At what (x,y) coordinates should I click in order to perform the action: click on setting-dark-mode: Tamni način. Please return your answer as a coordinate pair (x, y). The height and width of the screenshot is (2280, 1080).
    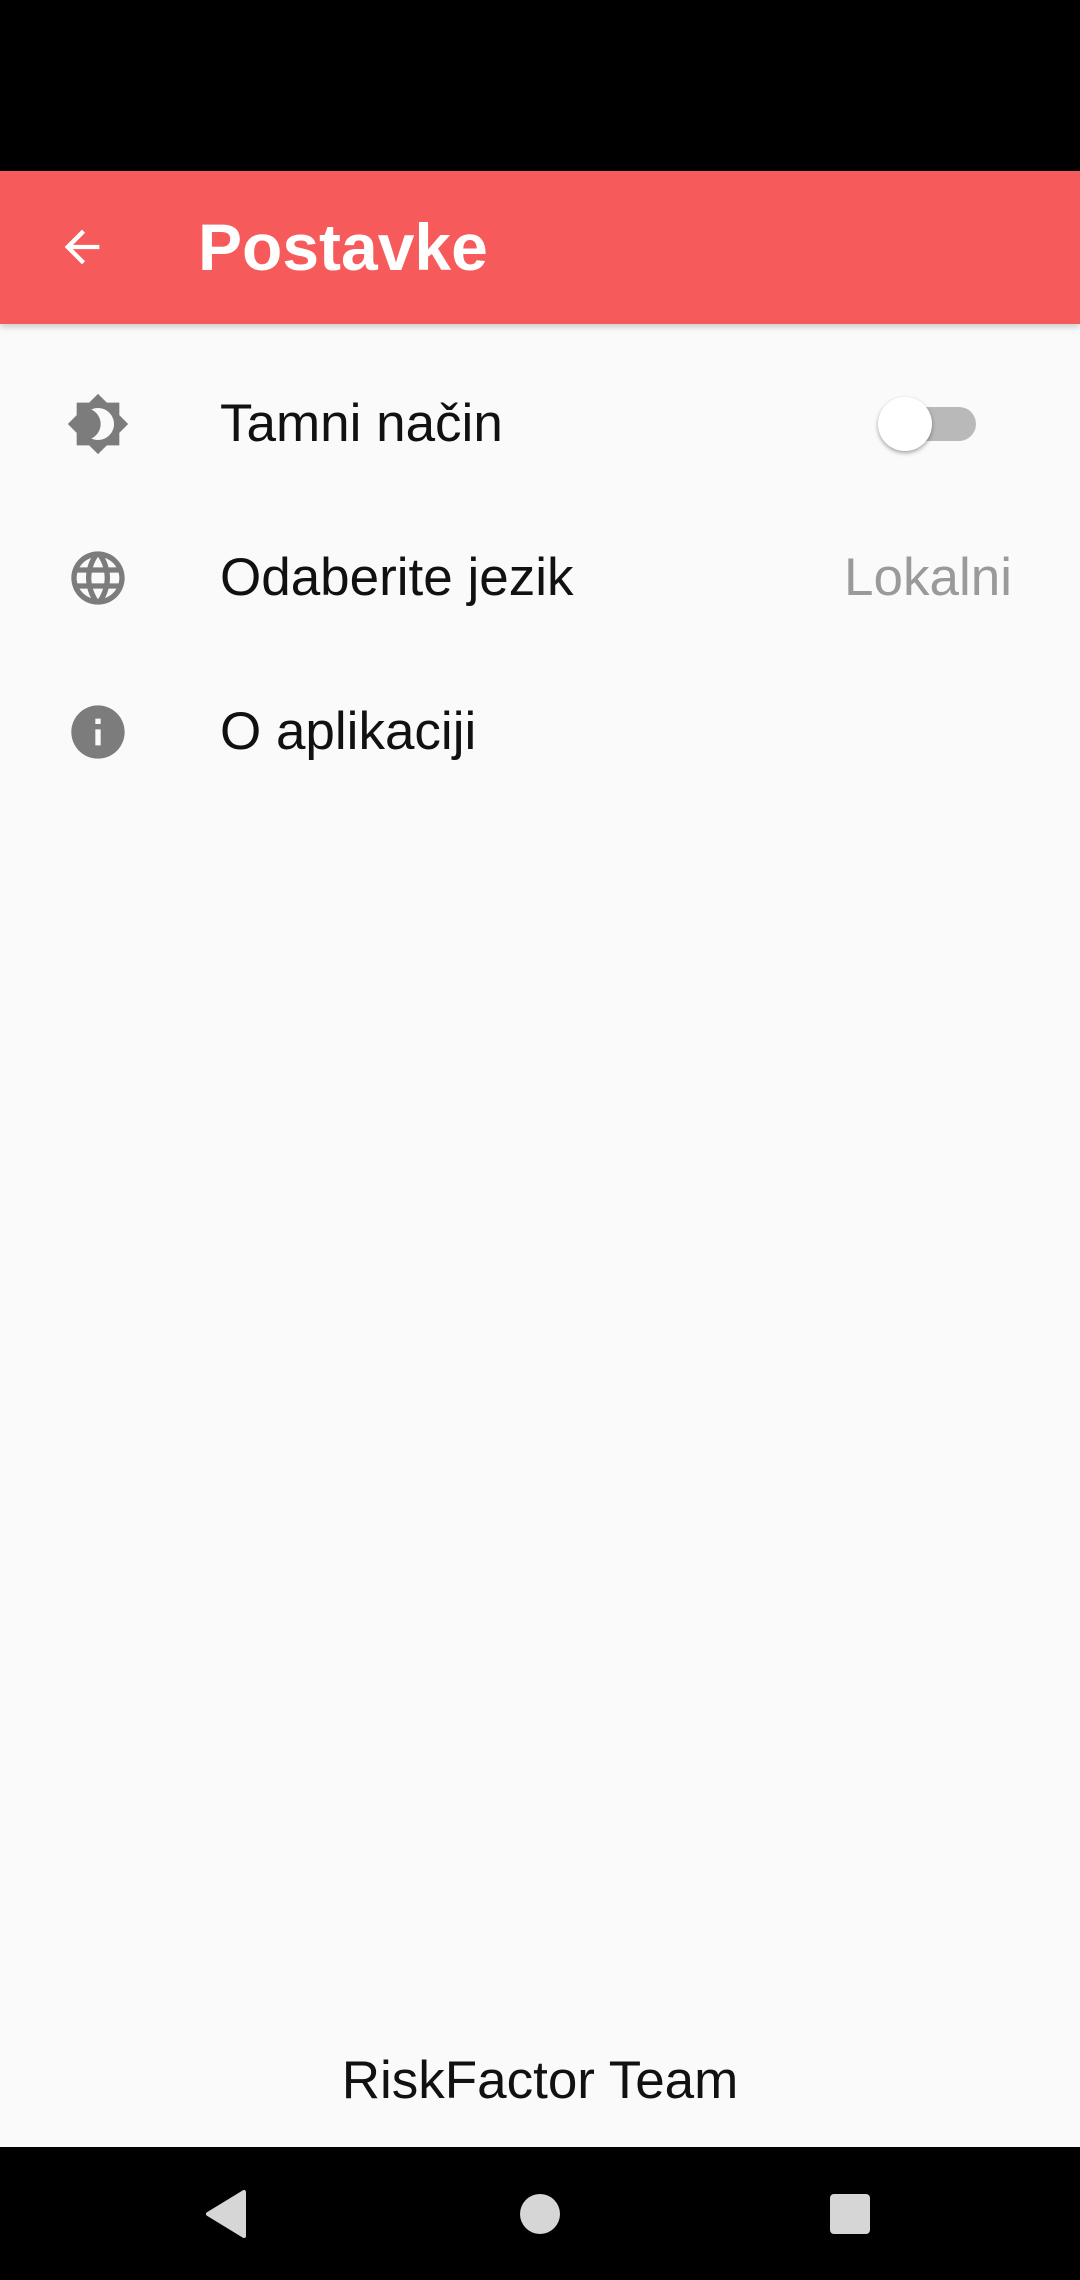
    Looking at the image, I should click on (540, 424).